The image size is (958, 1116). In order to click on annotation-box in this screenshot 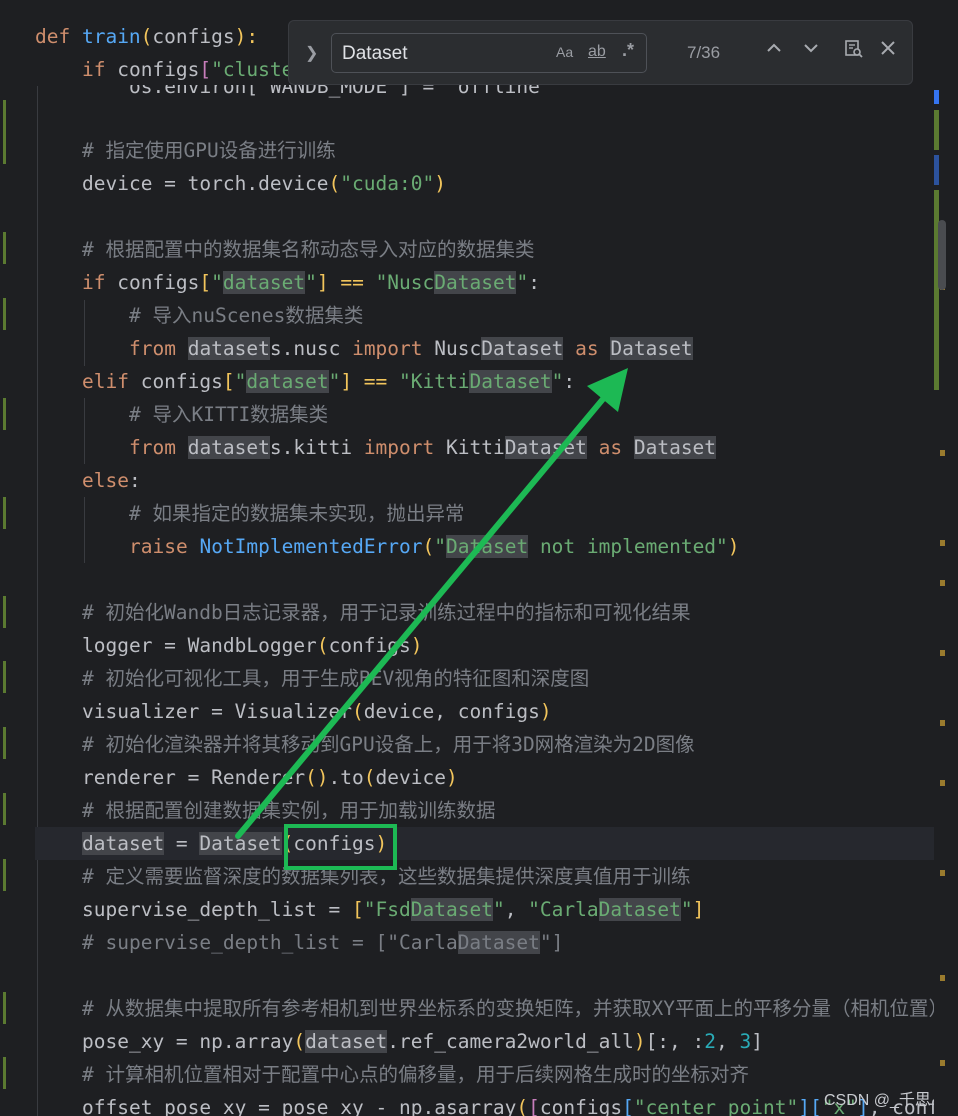, I will do `click(340, 847)`.